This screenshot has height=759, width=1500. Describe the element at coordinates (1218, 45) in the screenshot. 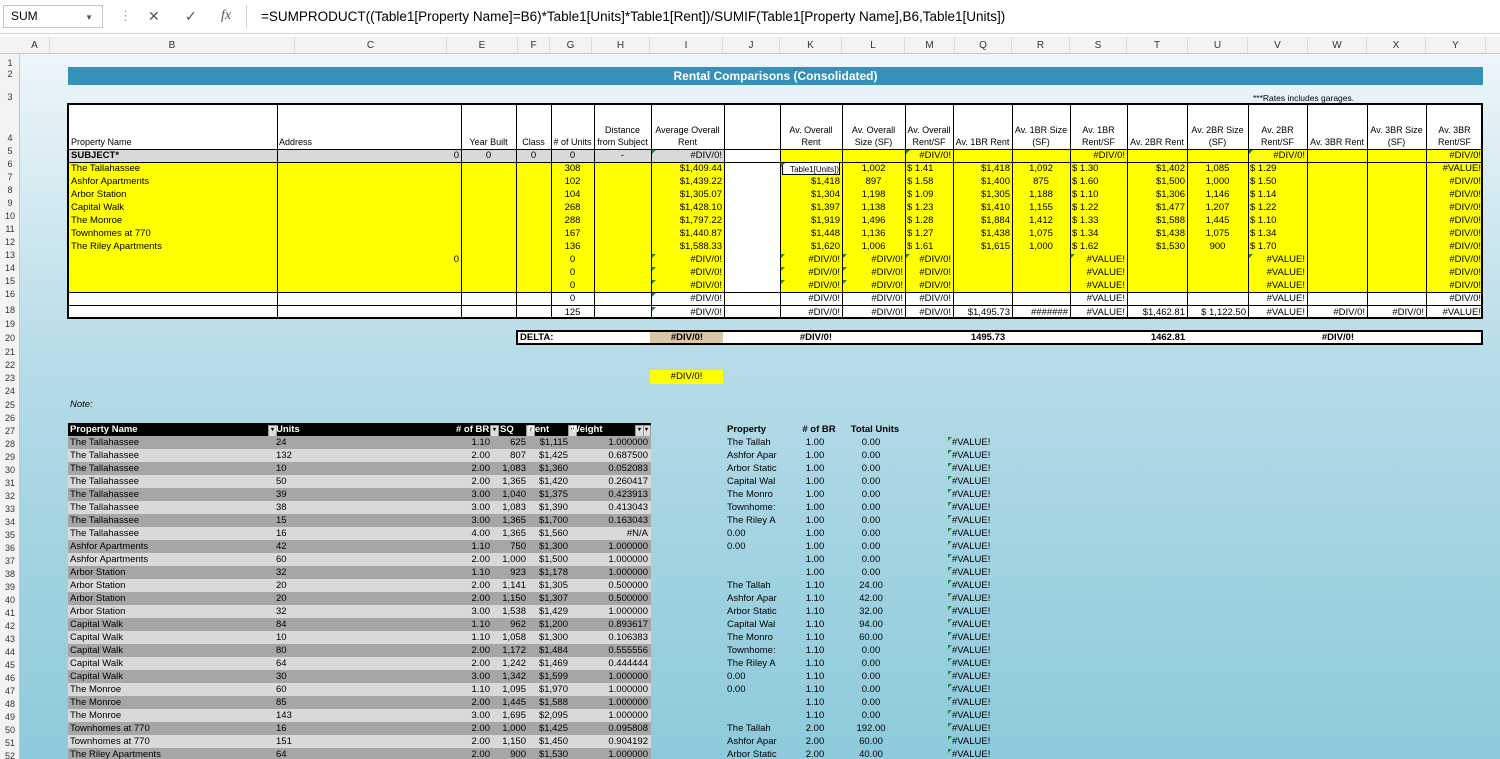

I see `column-header-u: U` at that location.